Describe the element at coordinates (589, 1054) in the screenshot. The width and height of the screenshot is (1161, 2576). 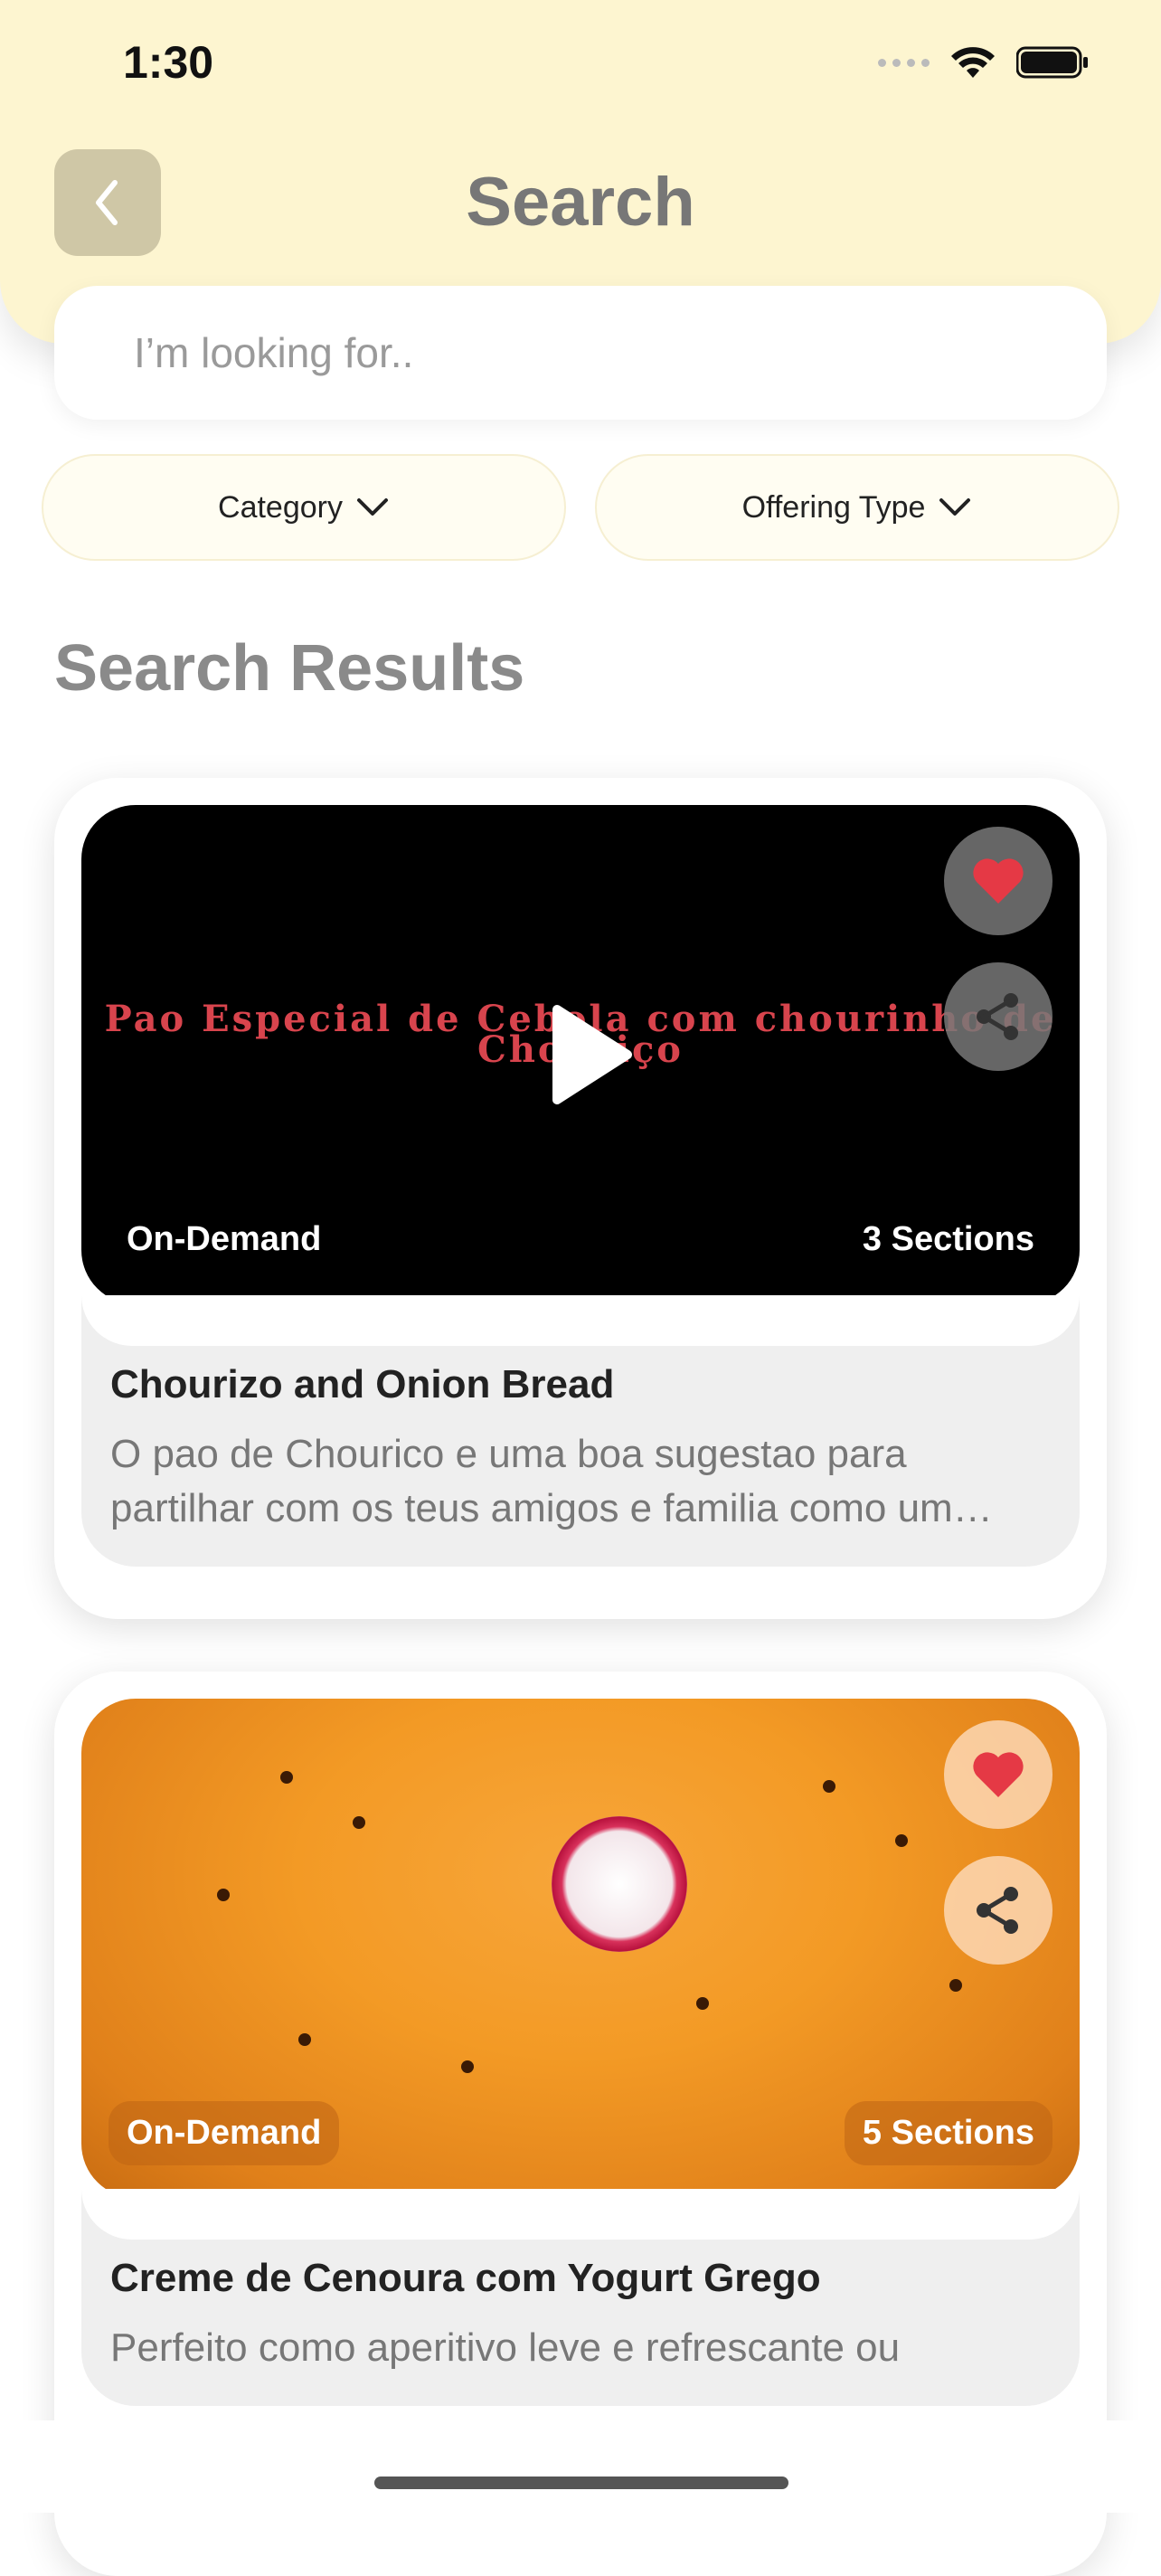
I see `play-icon` at that location.